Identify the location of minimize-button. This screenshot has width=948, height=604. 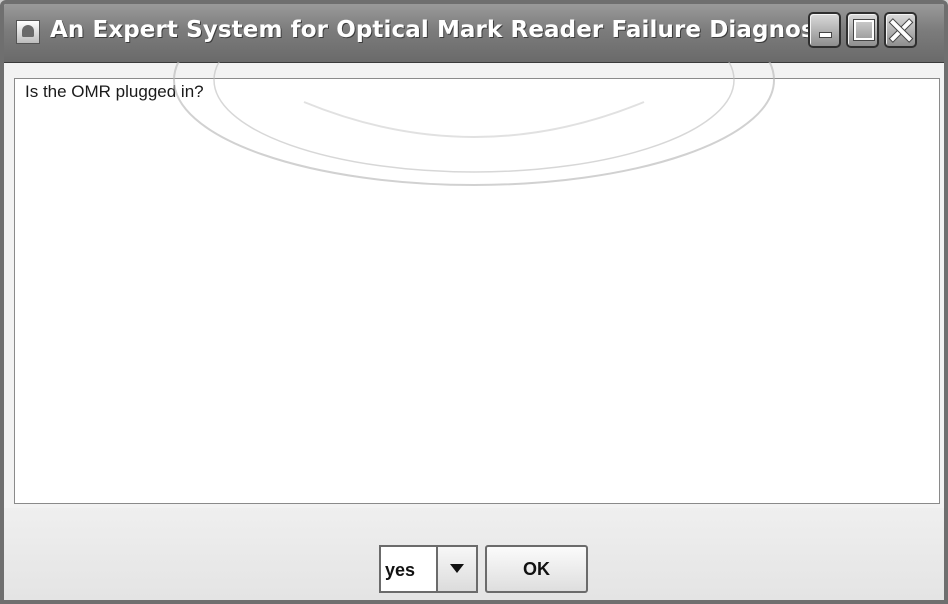
(824, 30).